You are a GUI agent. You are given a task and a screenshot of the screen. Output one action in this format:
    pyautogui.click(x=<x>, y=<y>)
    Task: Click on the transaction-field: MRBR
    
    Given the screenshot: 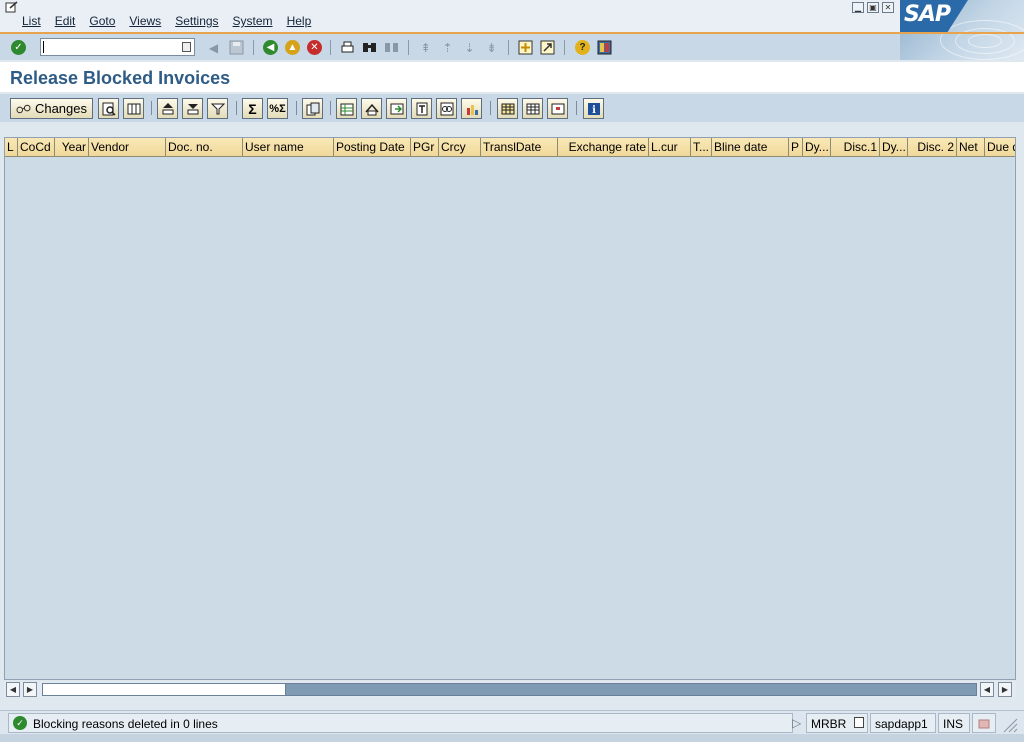 What is the action you would take?
    pyautogui.click(x=837, y=723)
    